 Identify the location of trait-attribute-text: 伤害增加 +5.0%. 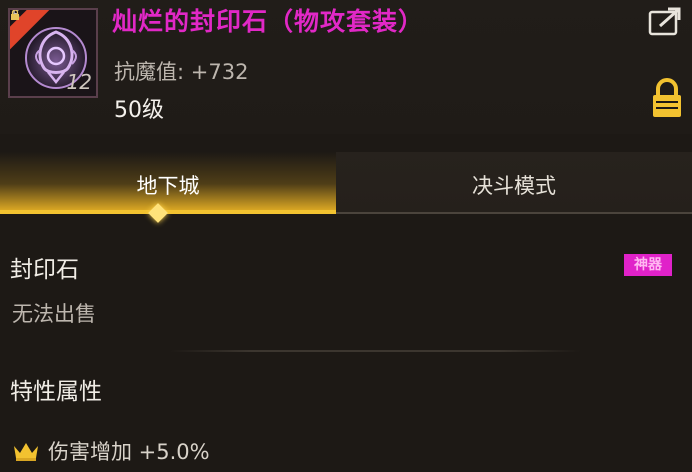
(129, 452).